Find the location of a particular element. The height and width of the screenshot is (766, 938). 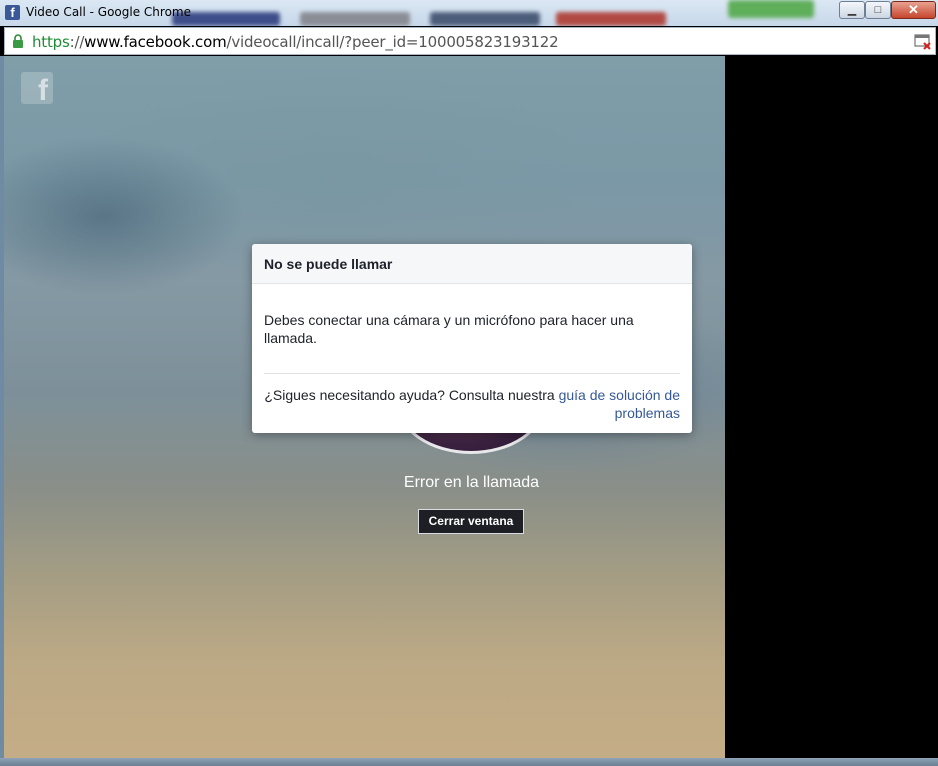

url-scheme: https is located at coordinates (51, 42).